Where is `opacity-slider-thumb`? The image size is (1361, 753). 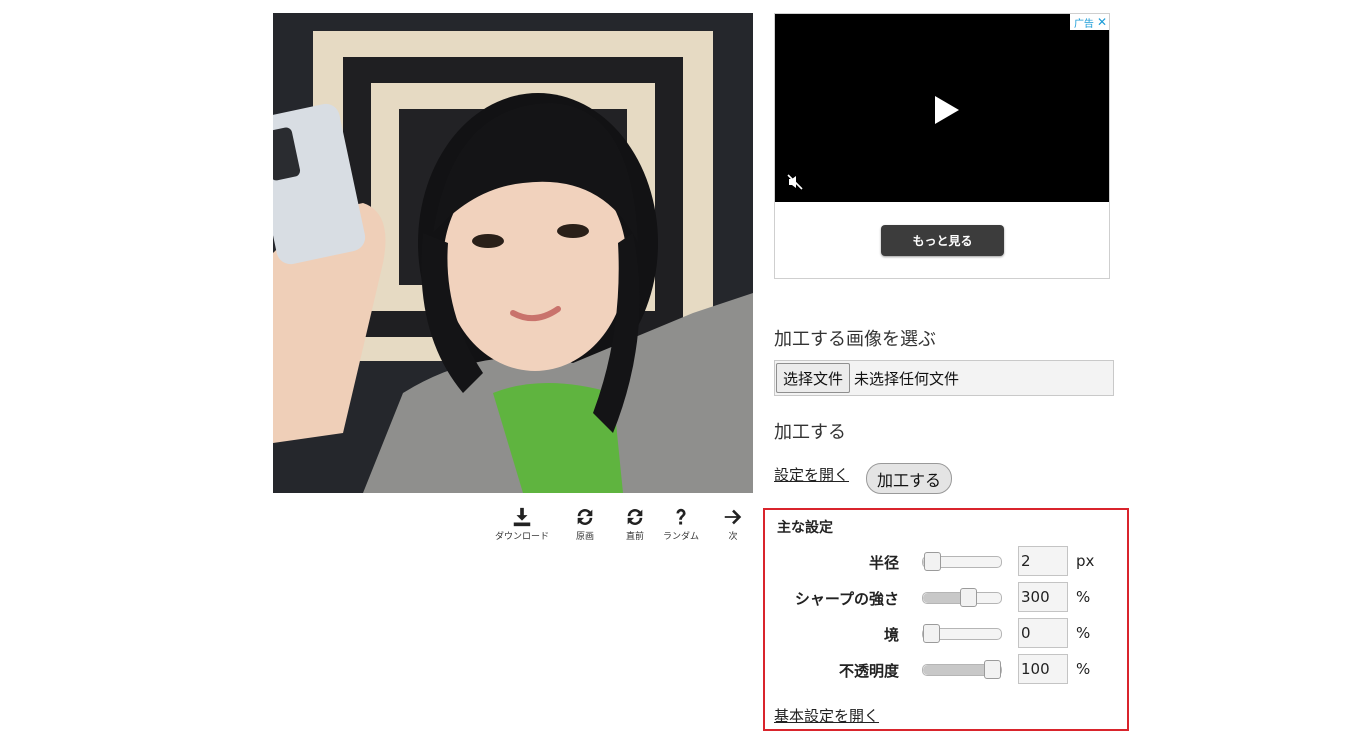
opacity-slider-thumb is located at coordinates (992, 669).